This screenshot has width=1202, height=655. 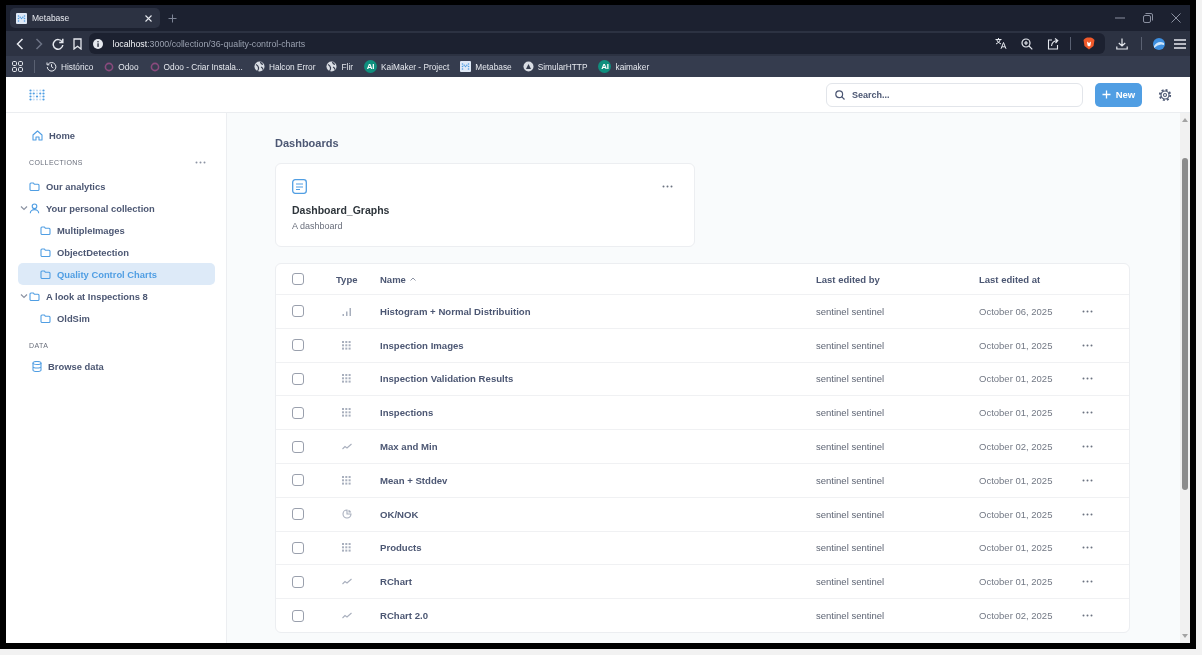 What do you see at coordinates (398, 279) in the screenshot?
I see `column-header: Name` at bounding box center [398, 279].